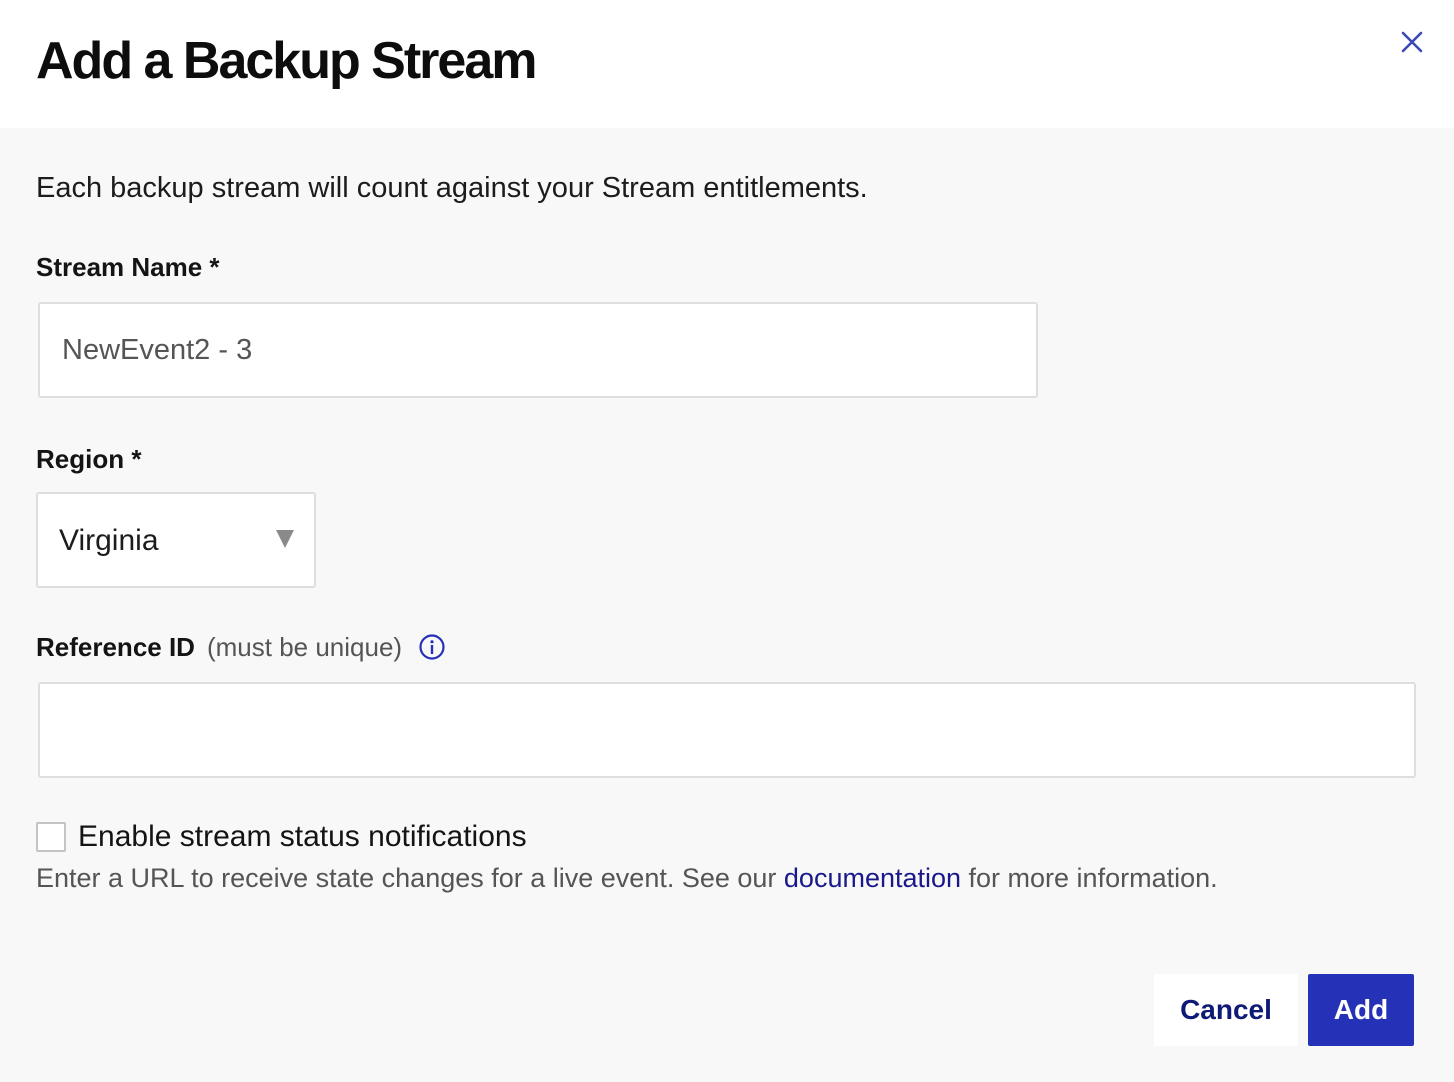 The height and width of the screenshot is (1082, 1454). I want to click on reference-id-input, so click(727, 730).